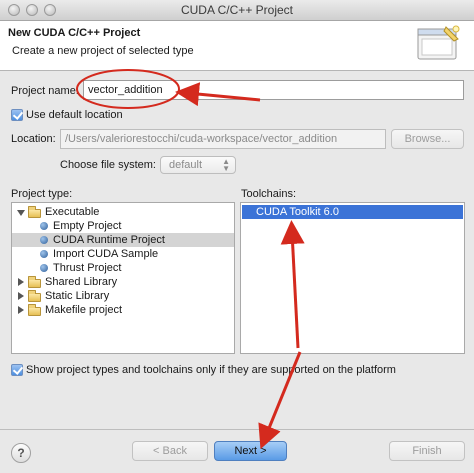 This screenshot has height=473, width=474. Describe the element at coordinates (87, 268) in the screenshot. I see `tree-item-label: Thrust Project` at that location.